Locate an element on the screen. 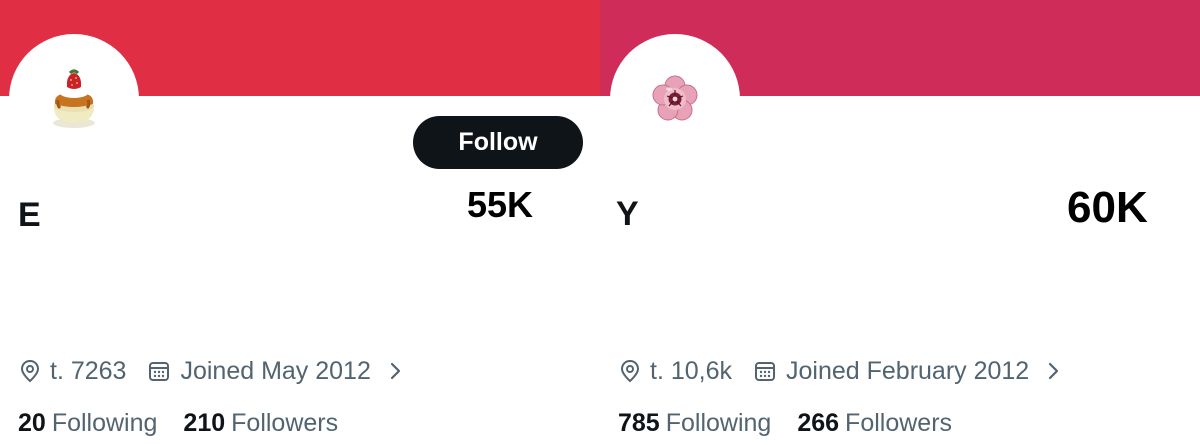 The width and height of the screenshot is (1200, 445). location-item: t. 10,6k is located at coordinates (676, 371).